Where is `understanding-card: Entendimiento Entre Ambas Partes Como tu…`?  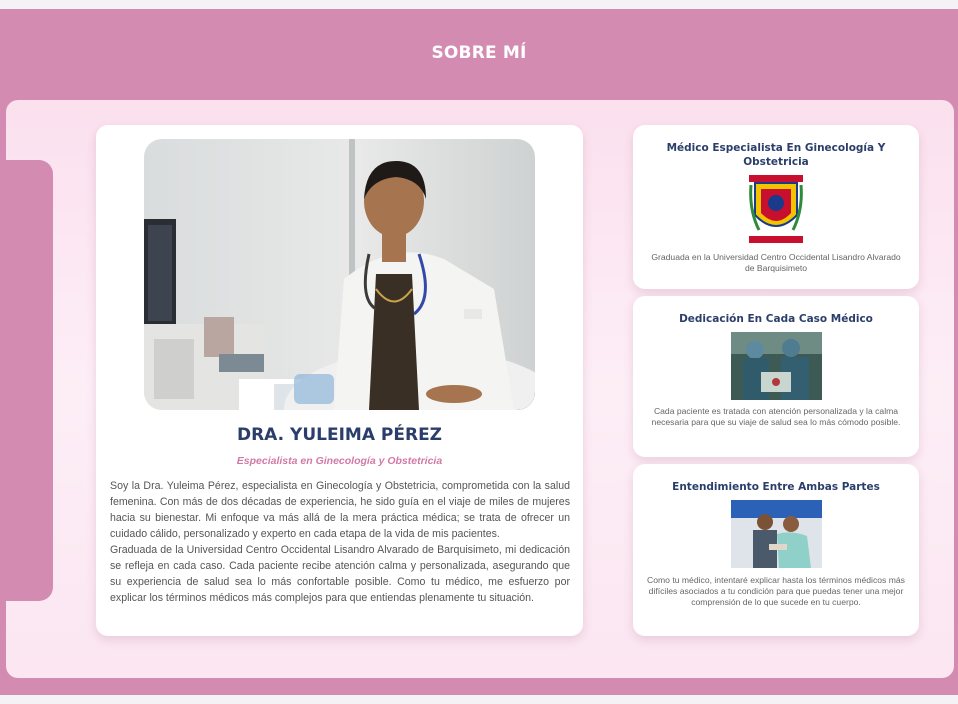
understanding-card: Entendimiento Entre Ambas Partes Como tu… is located at coordinates (776, 550).